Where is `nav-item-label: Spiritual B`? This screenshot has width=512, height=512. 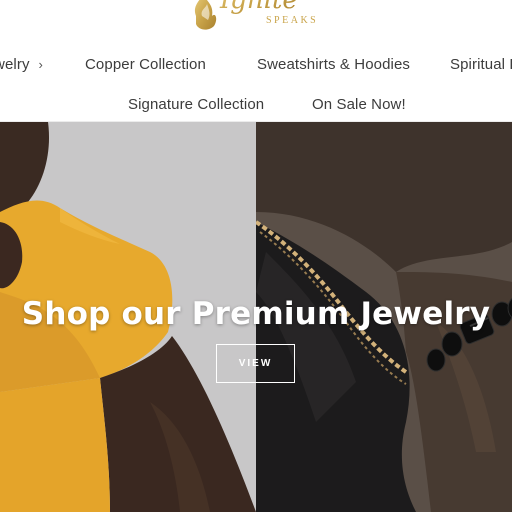
nav-item-label: Spiritual B is located at coordinates (481, 64).